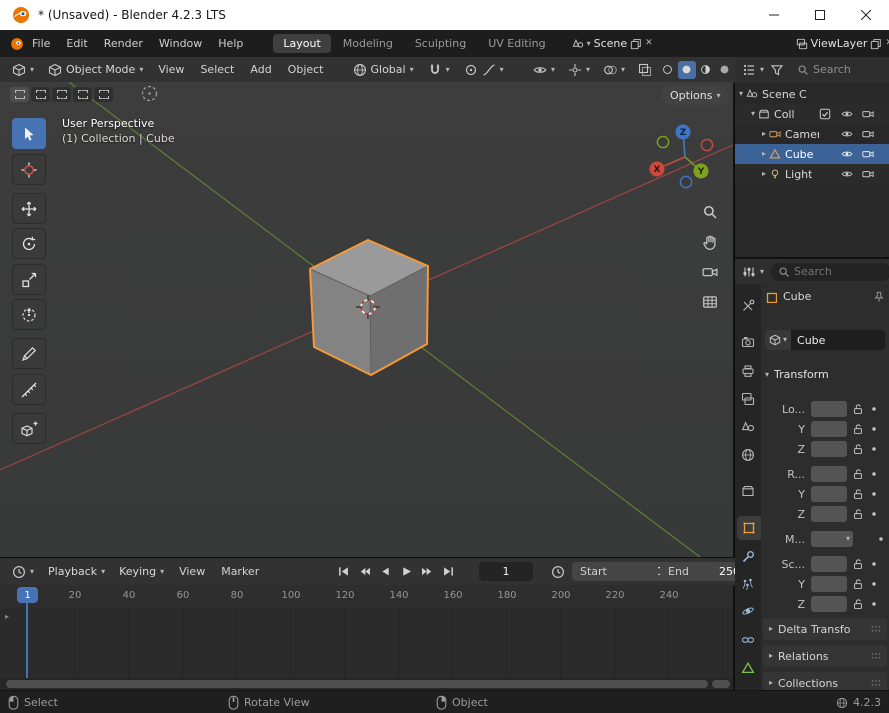 The width and height of the screenshot is (889, 713). I want to click on keying-menu: Keying, so click(141, 571).